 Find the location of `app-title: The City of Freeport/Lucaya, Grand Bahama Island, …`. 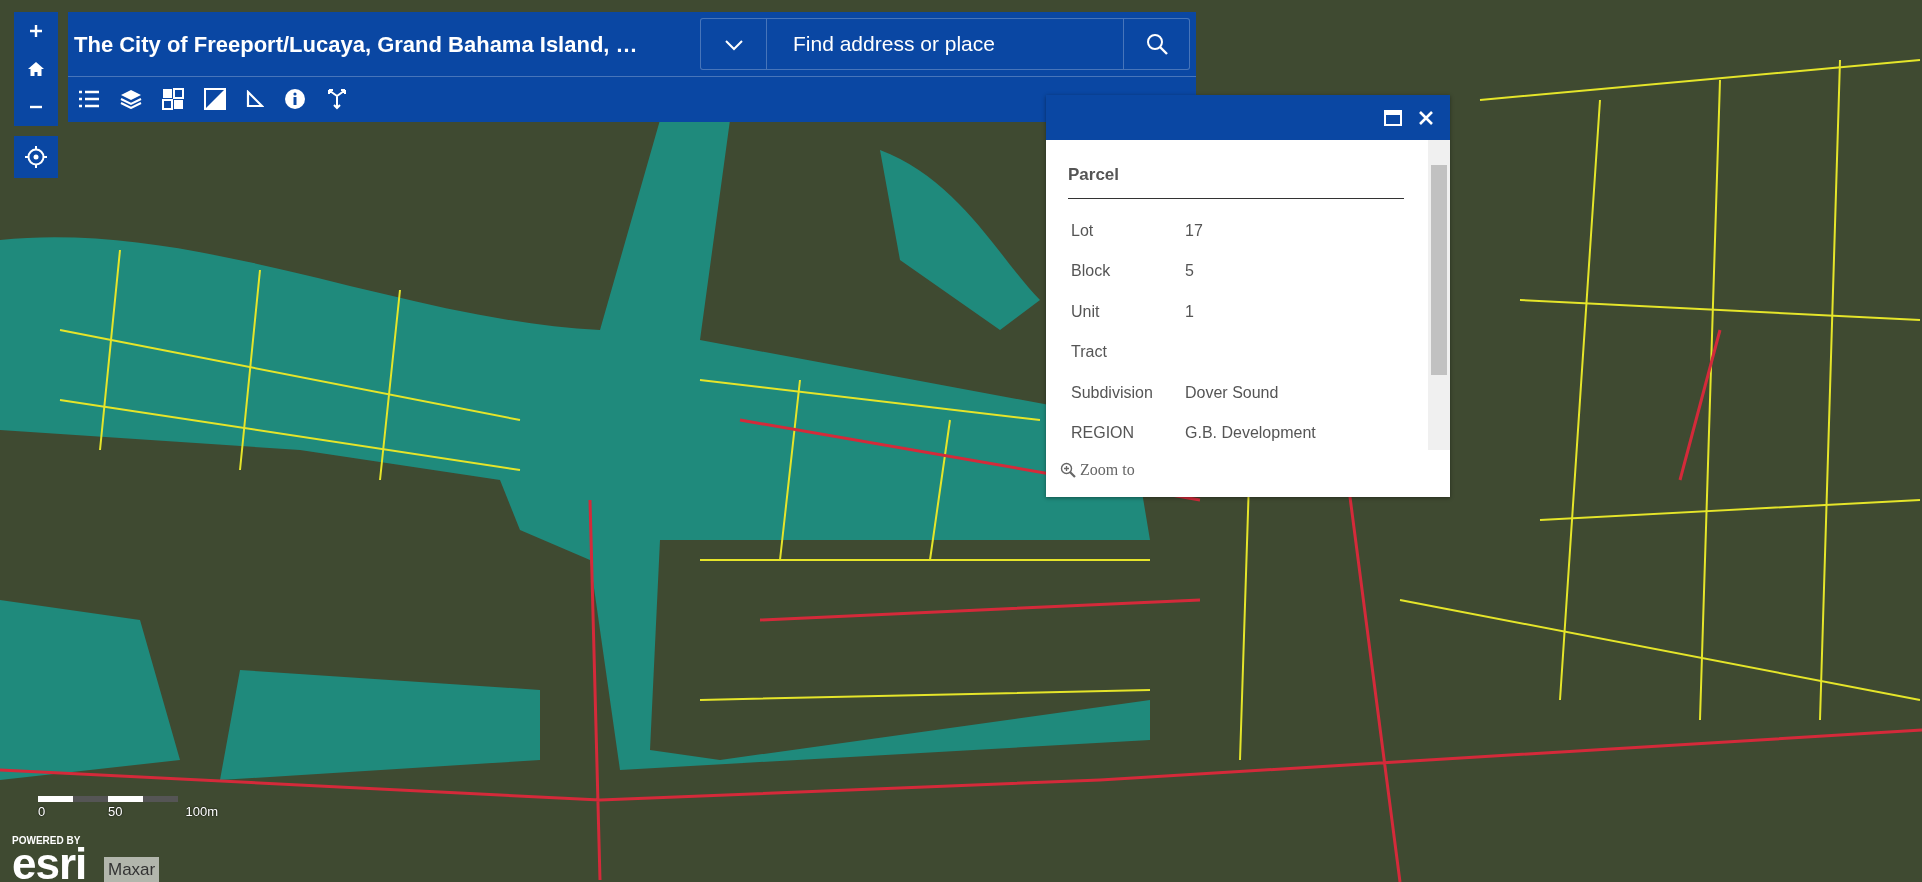

app-title: The City of Freeport/Lucaya, Grand Bahama Island, … is located at coordinates (355, 44).